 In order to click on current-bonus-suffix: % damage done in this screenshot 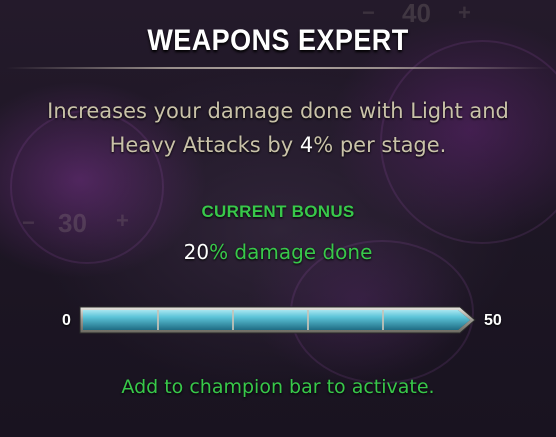, I will do `click(291, 252)`.